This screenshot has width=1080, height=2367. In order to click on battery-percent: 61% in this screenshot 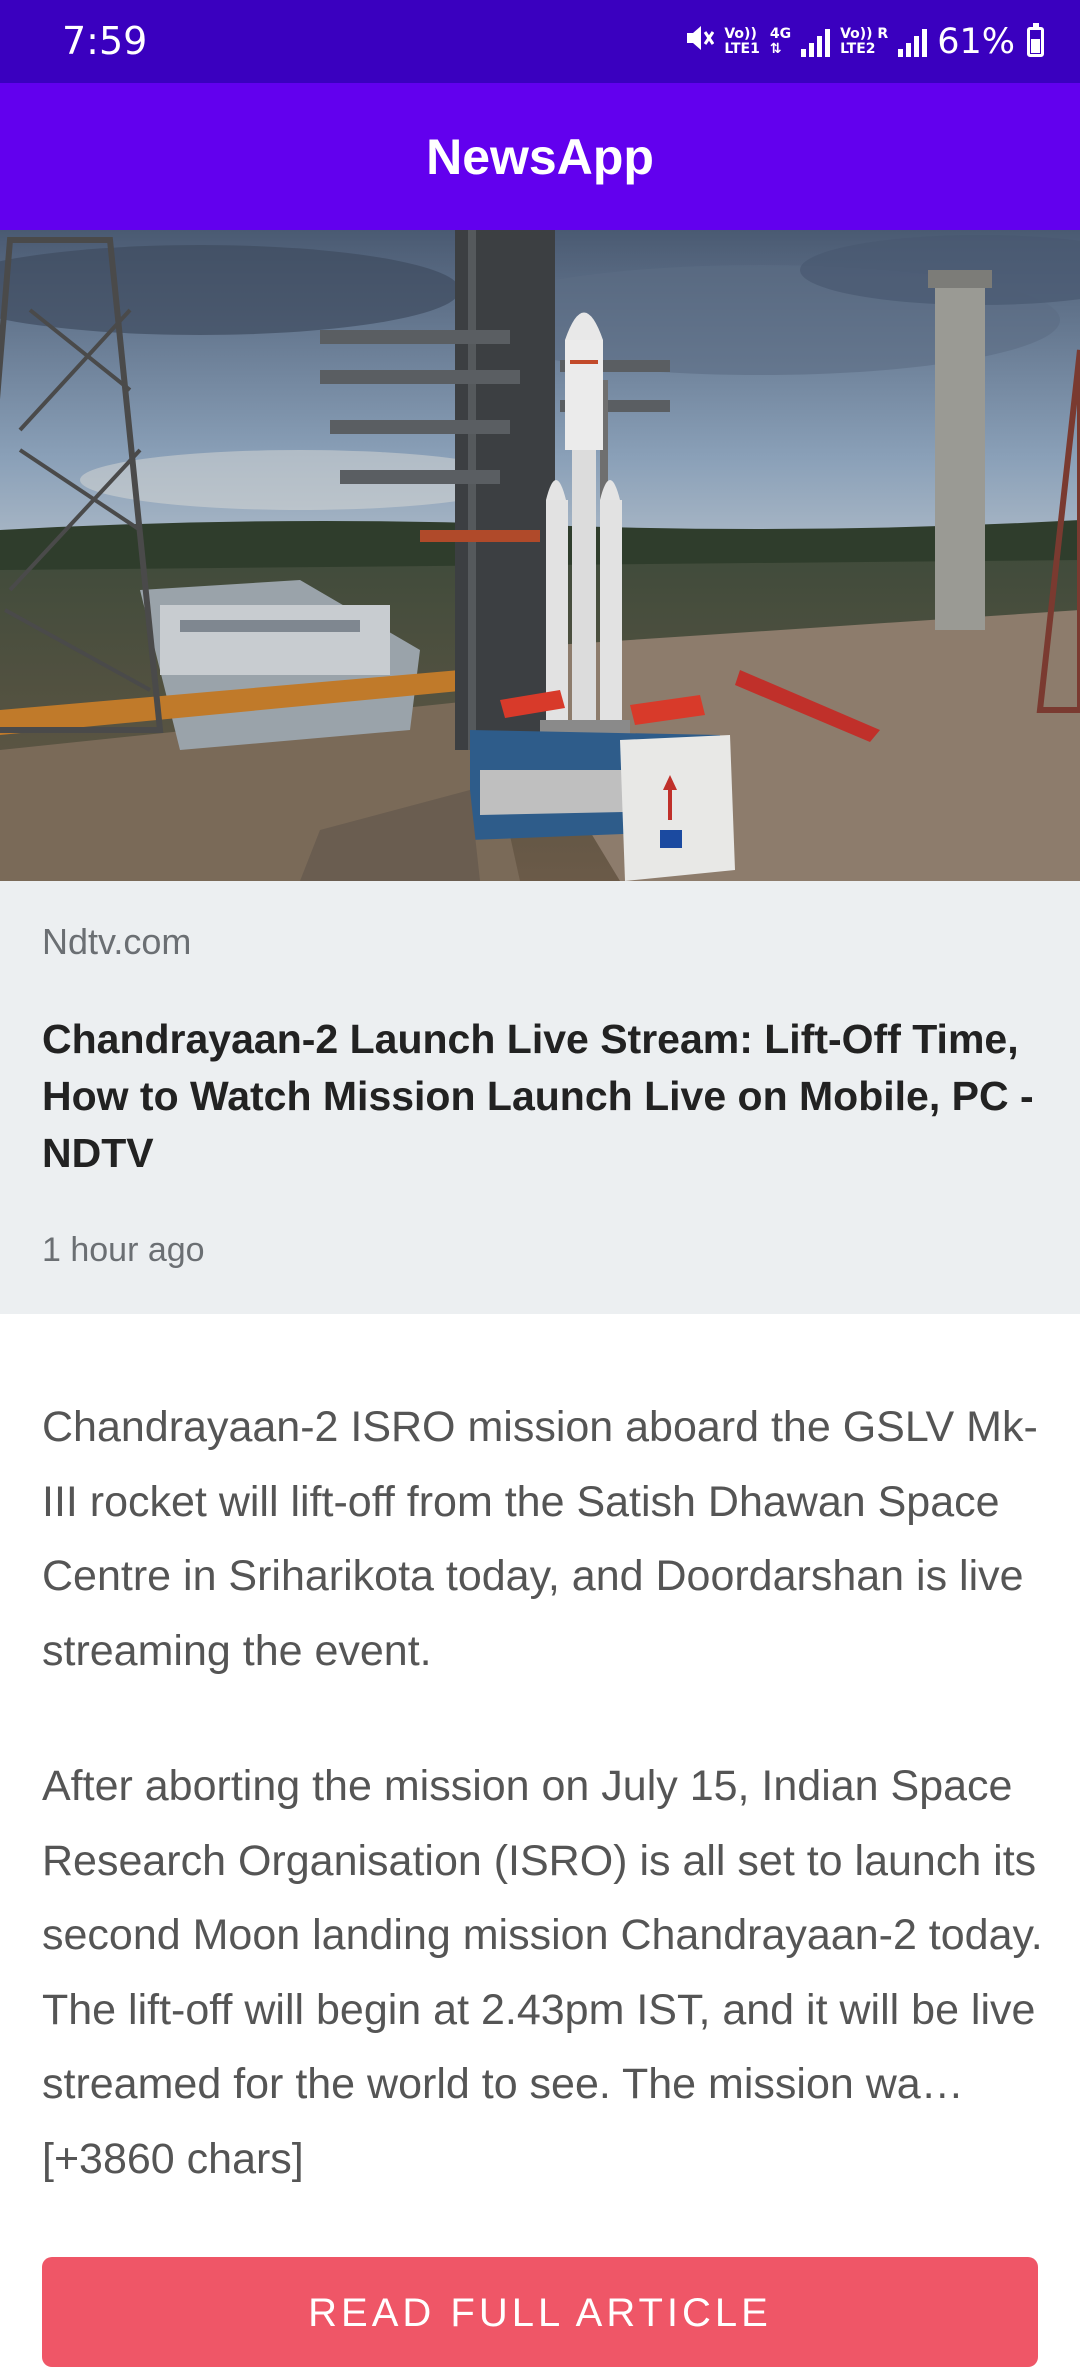, I will do `click(976, 42)`.